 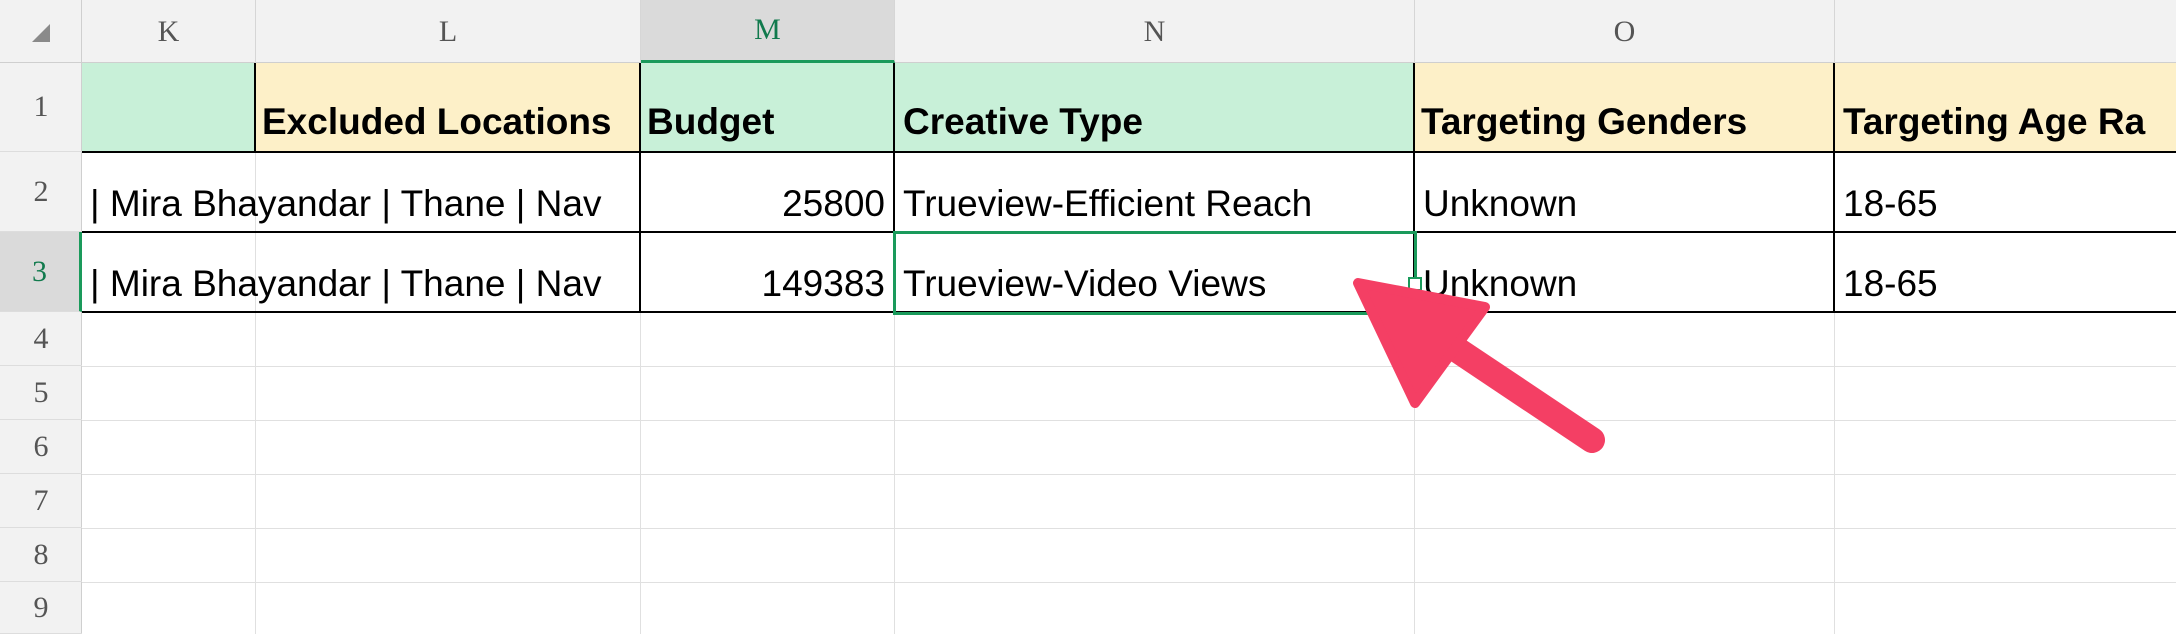 I want to click on cell-N2: Unknown, so click(x=1625, y=193).